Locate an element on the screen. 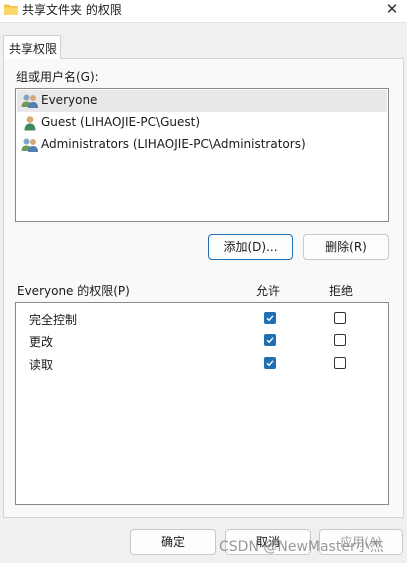  tab-label: 共享权限 is located at coordinates (33, 49).